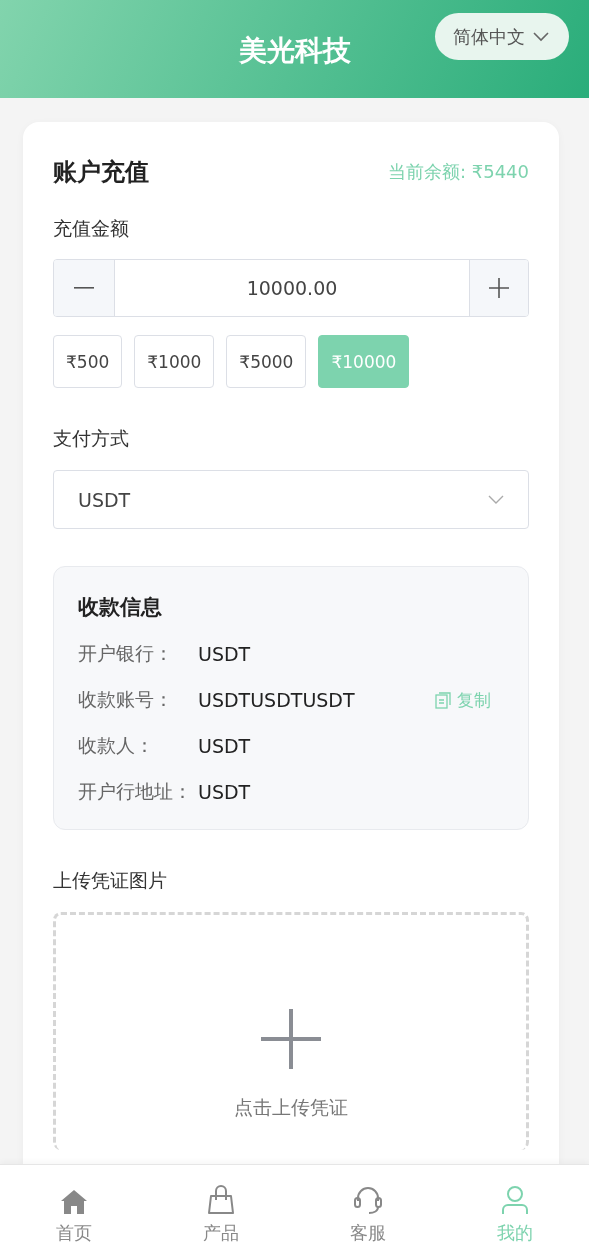 The width and height of the screenshot is (589, 1259). Describe the element at coordinates (174, 361) in the screenshot. I see `amount-preset: ₹1000` at that location.